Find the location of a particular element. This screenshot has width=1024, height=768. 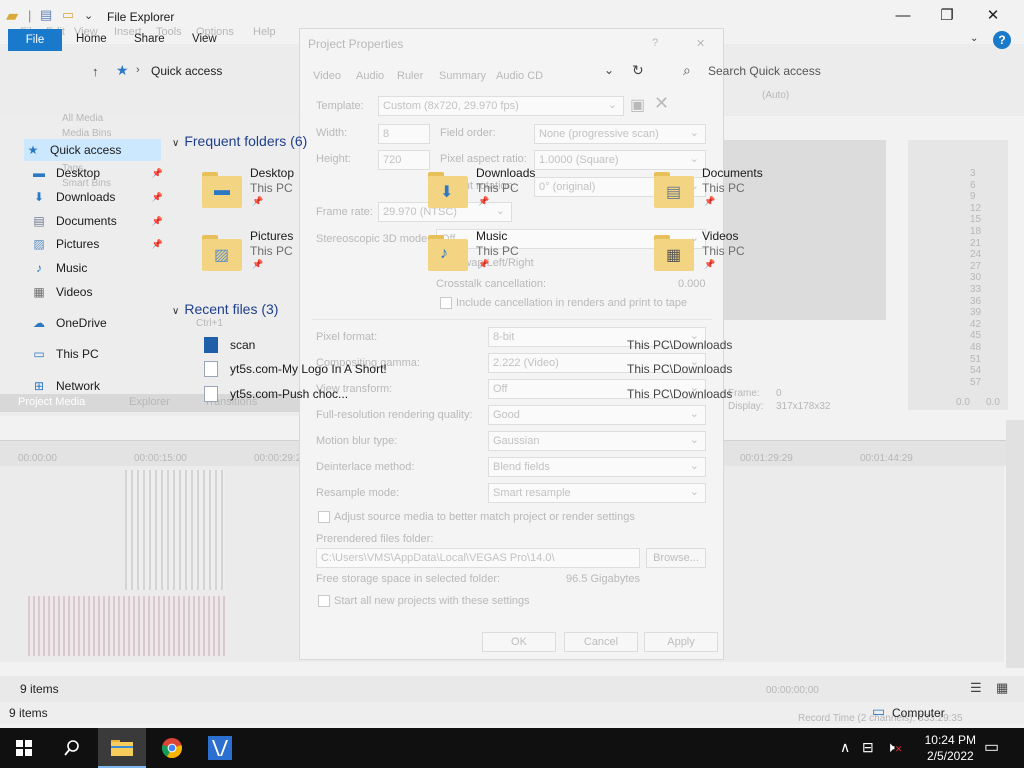

sidebar-item-music: ♪ Music is located at coordinates (98, 268).